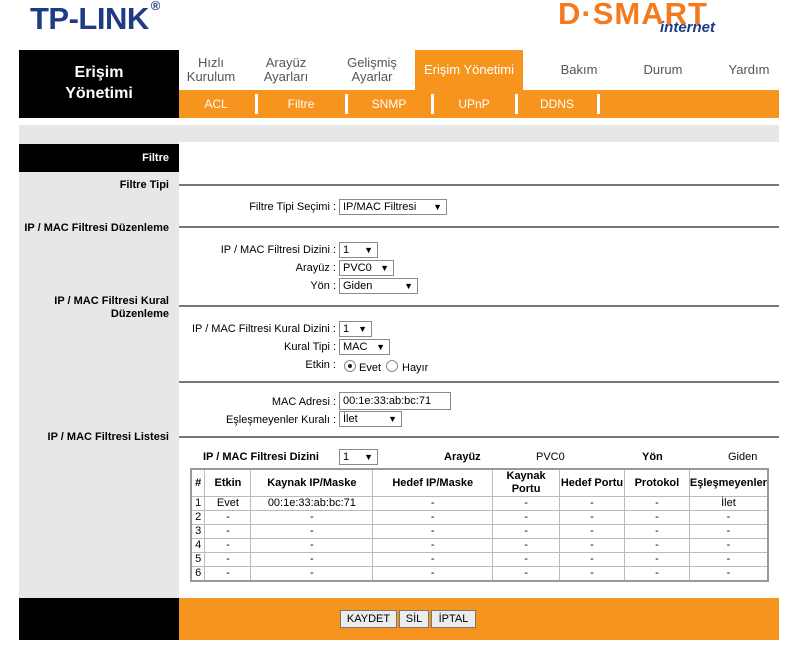 This screenshot has width=811, height=663. Describe the element at coordinates (99, 84) in the screenshot. I see `section-brand: Erişim Yönetimi` at that location.